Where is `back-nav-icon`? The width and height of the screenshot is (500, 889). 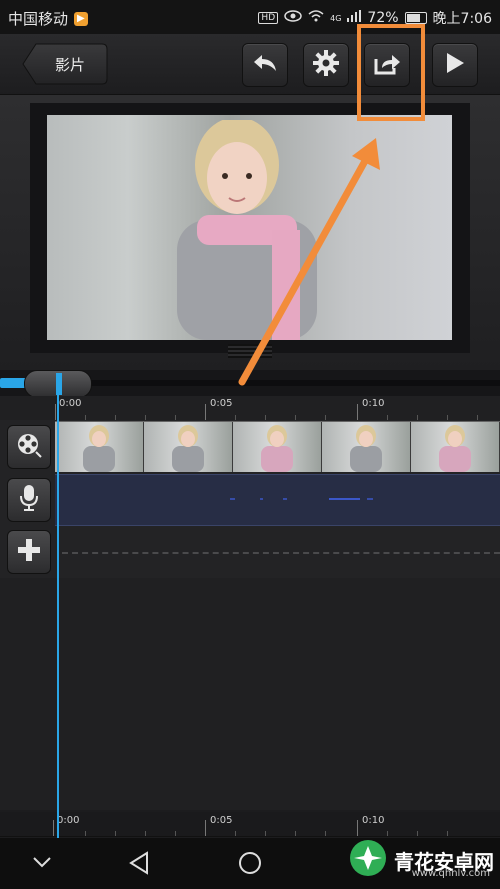 back-nav-icon is located at coordinates (139, 865).